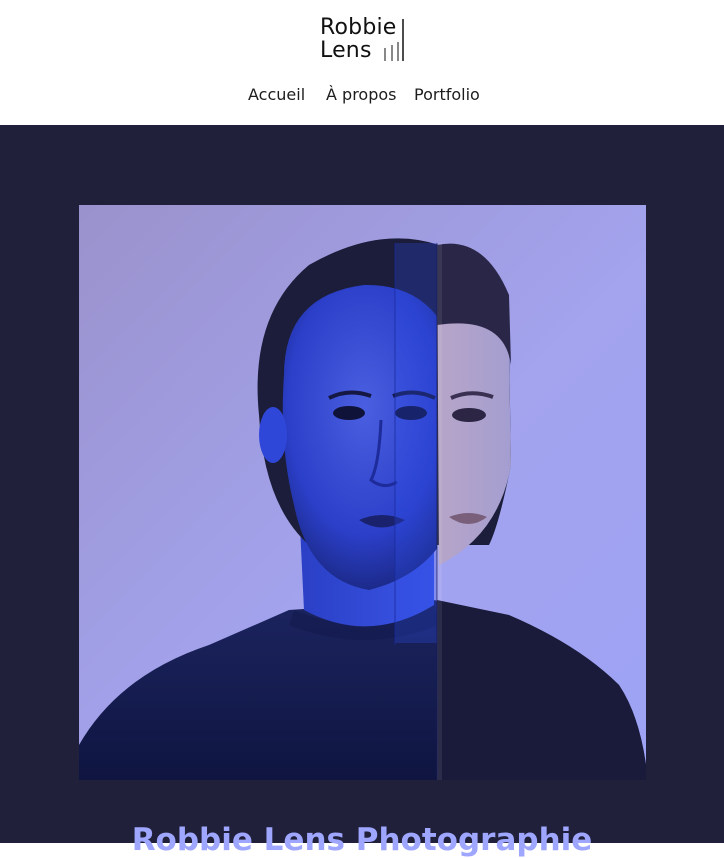  I want to click on hero-title: Robbie Lens Photographie, so click(362, 839).